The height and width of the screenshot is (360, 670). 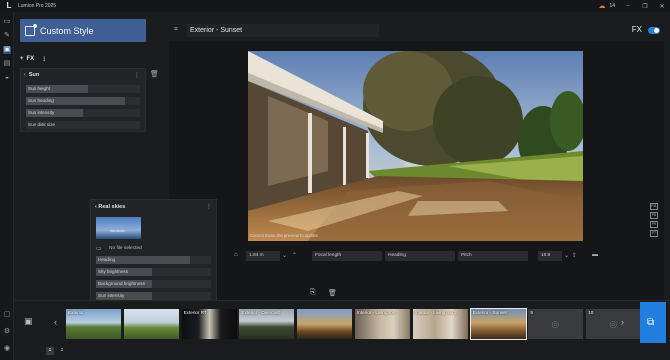 What do you see at coordinates (7, 22) in the screenshot?
I see `home-icon: ▭` at bounding box center [7, 22].